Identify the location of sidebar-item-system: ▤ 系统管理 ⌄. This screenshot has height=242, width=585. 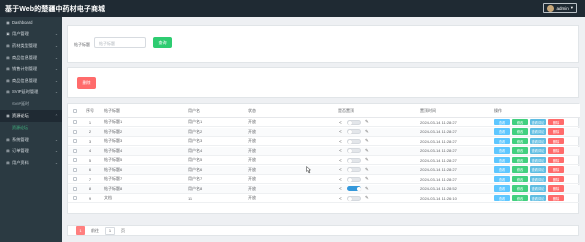
(31, 140).